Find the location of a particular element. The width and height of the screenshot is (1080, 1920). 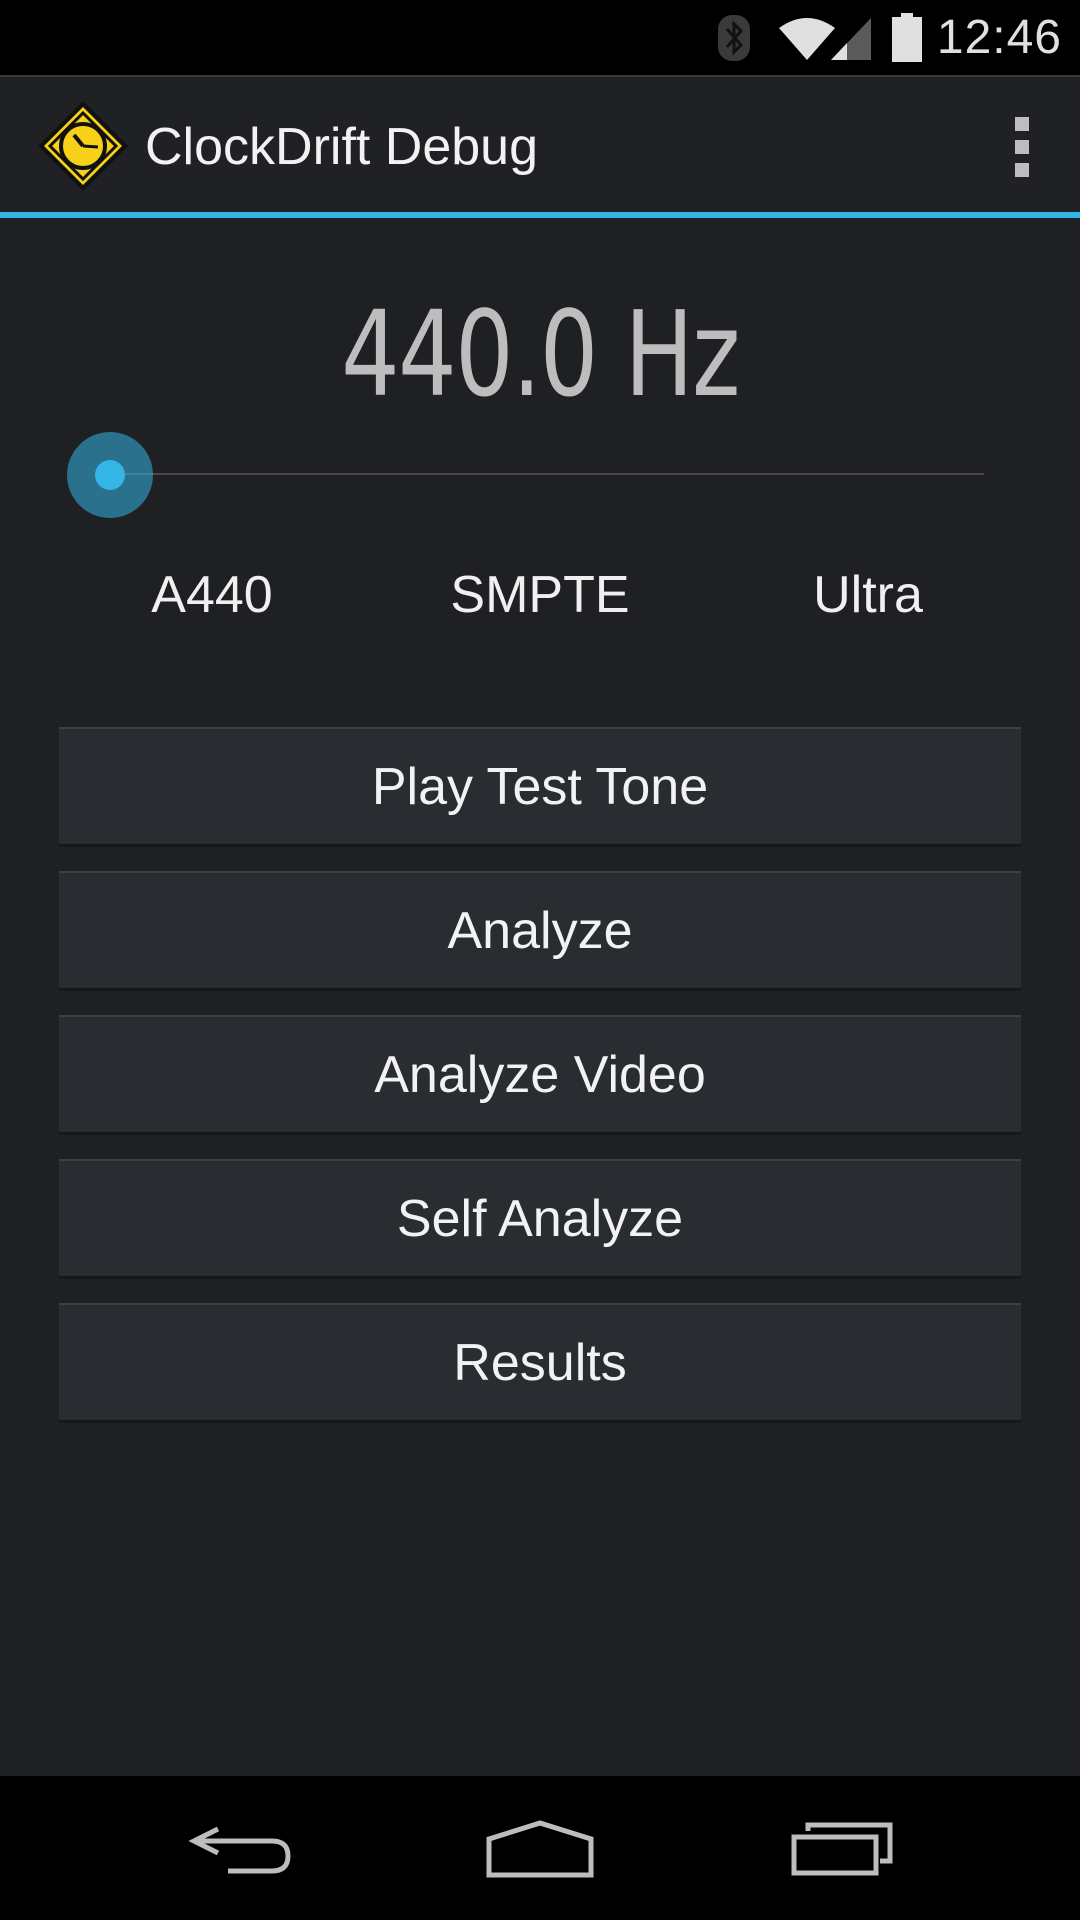

frequency-slider is located at coordinates (525, 475).